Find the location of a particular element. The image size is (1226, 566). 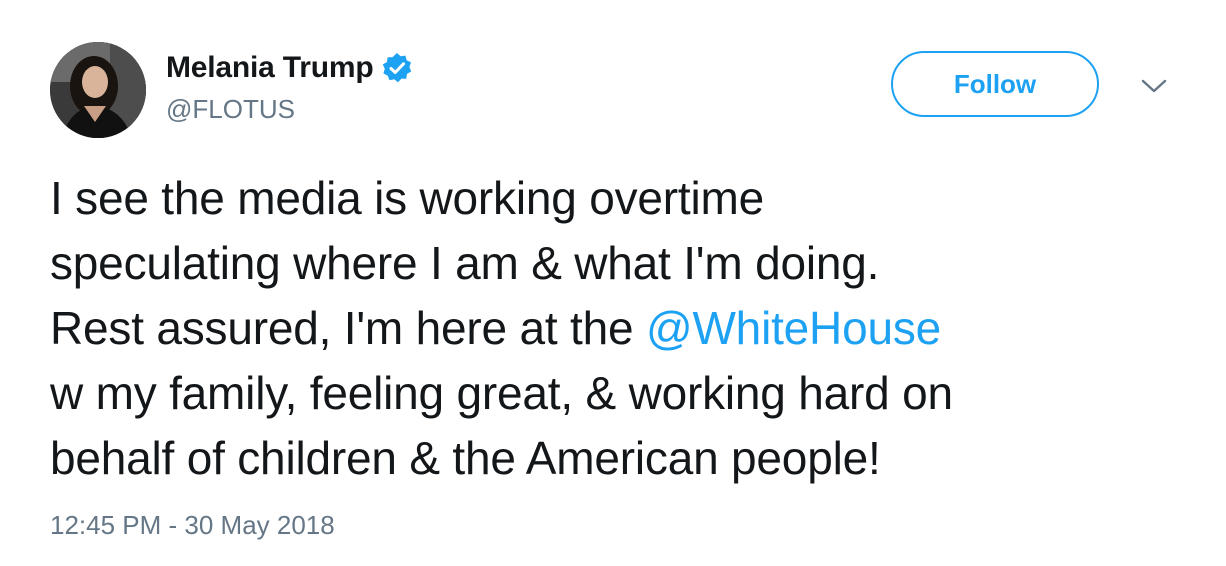

avatar is located at coordinates (98, 90).